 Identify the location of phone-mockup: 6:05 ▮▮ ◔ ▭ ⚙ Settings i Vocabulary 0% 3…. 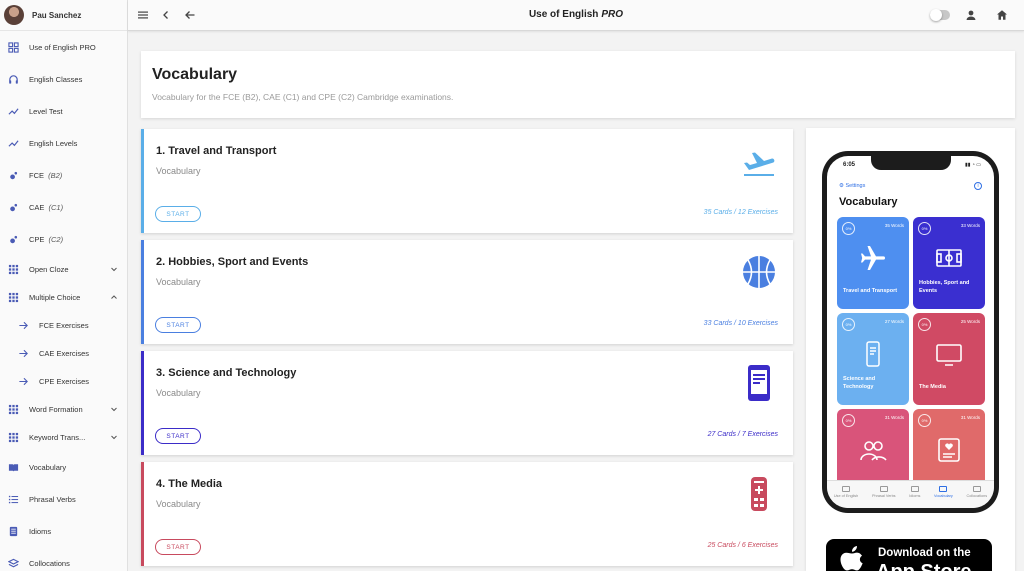
(910, 332).